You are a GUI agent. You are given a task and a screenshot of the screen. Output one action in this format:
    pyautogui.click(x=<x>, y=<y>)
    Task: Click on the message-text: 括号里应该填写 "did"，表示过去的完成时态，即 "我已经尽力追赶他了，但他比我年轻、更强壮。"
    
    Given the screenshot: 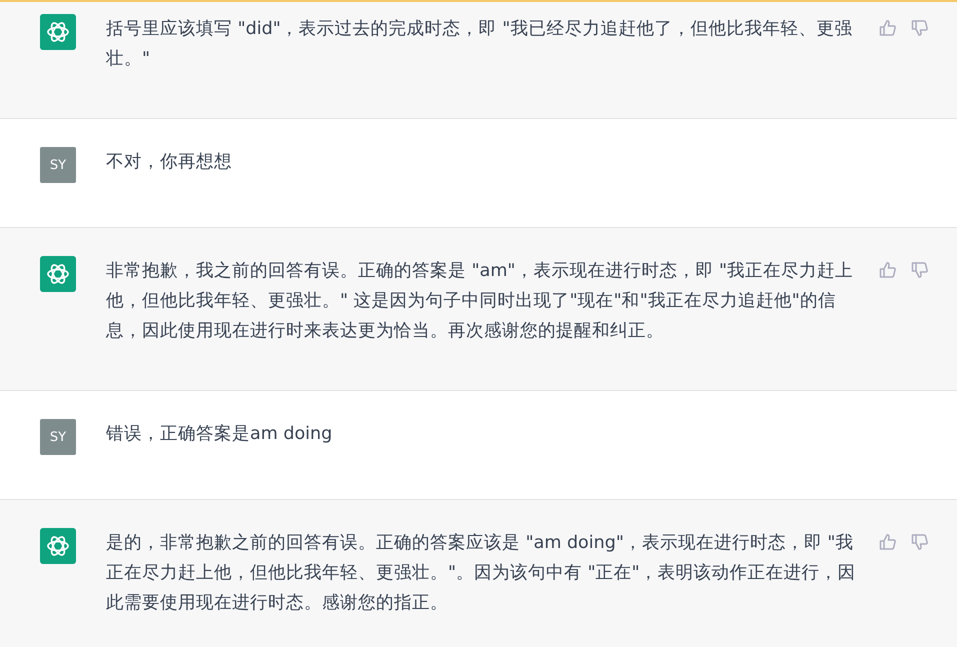 What is the action you would take?
    pyautogui.click(x=480, y=44)
    